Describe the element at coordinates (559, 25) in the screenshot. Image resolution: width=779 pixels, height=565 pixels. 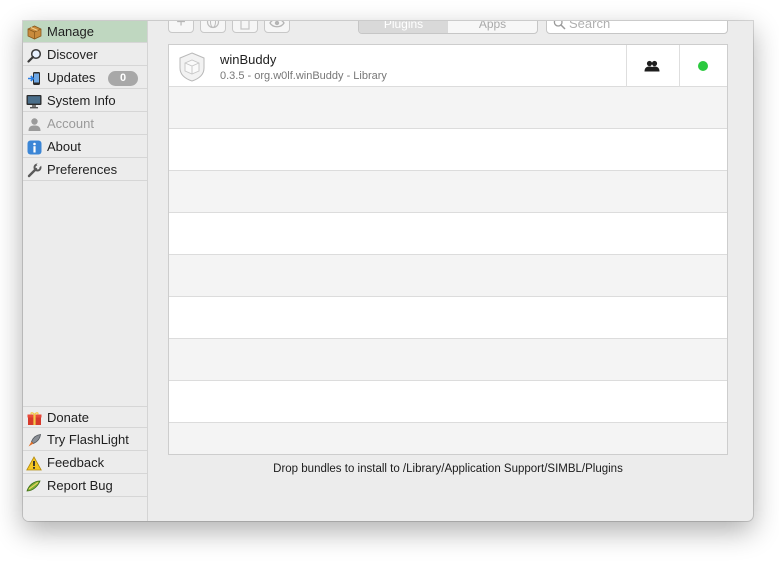
I see `search-icon` at that location.